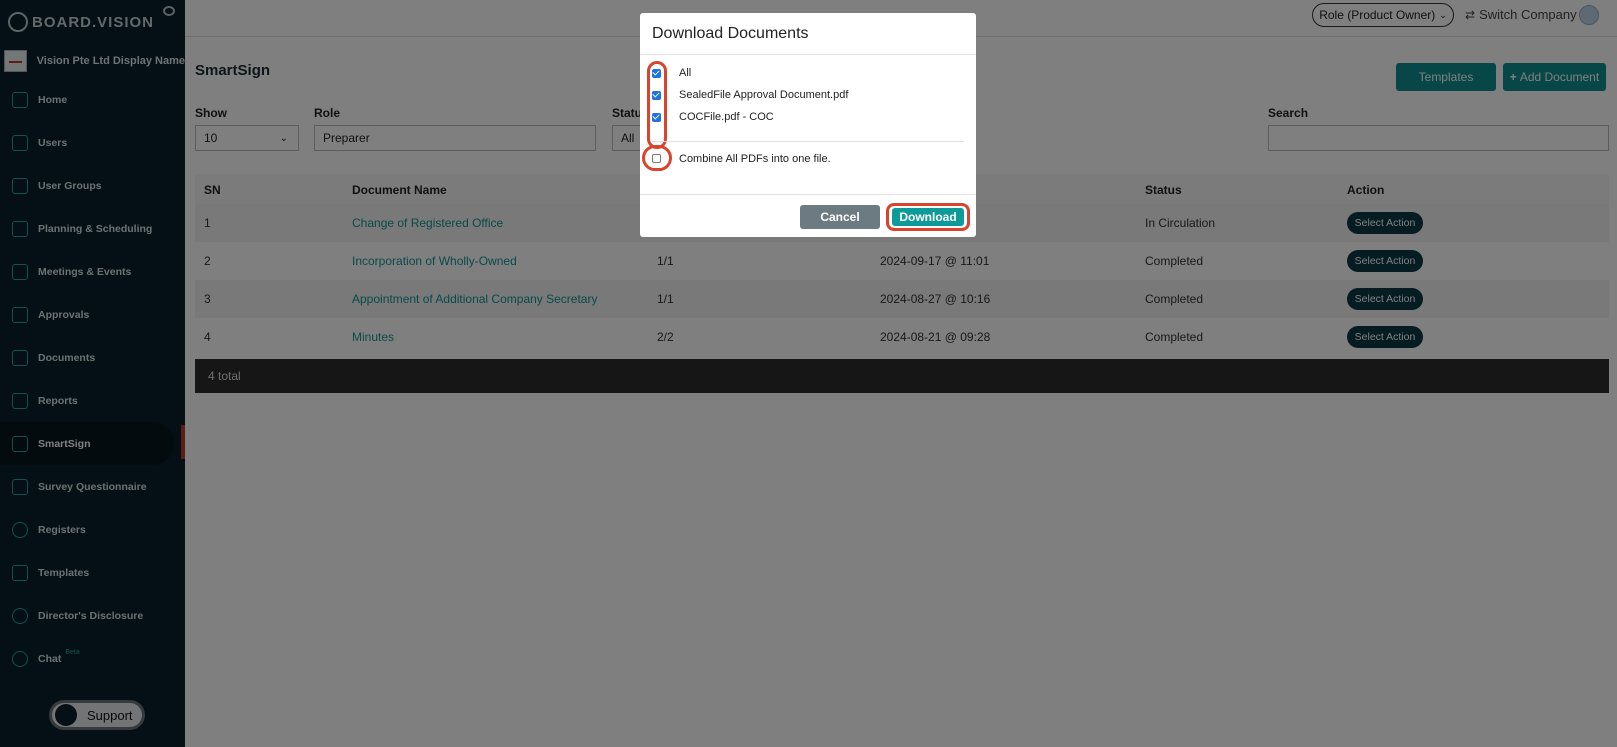 The image size is (1617, 747). I want to click on checkbox-sealedfile, so click(656, 95).